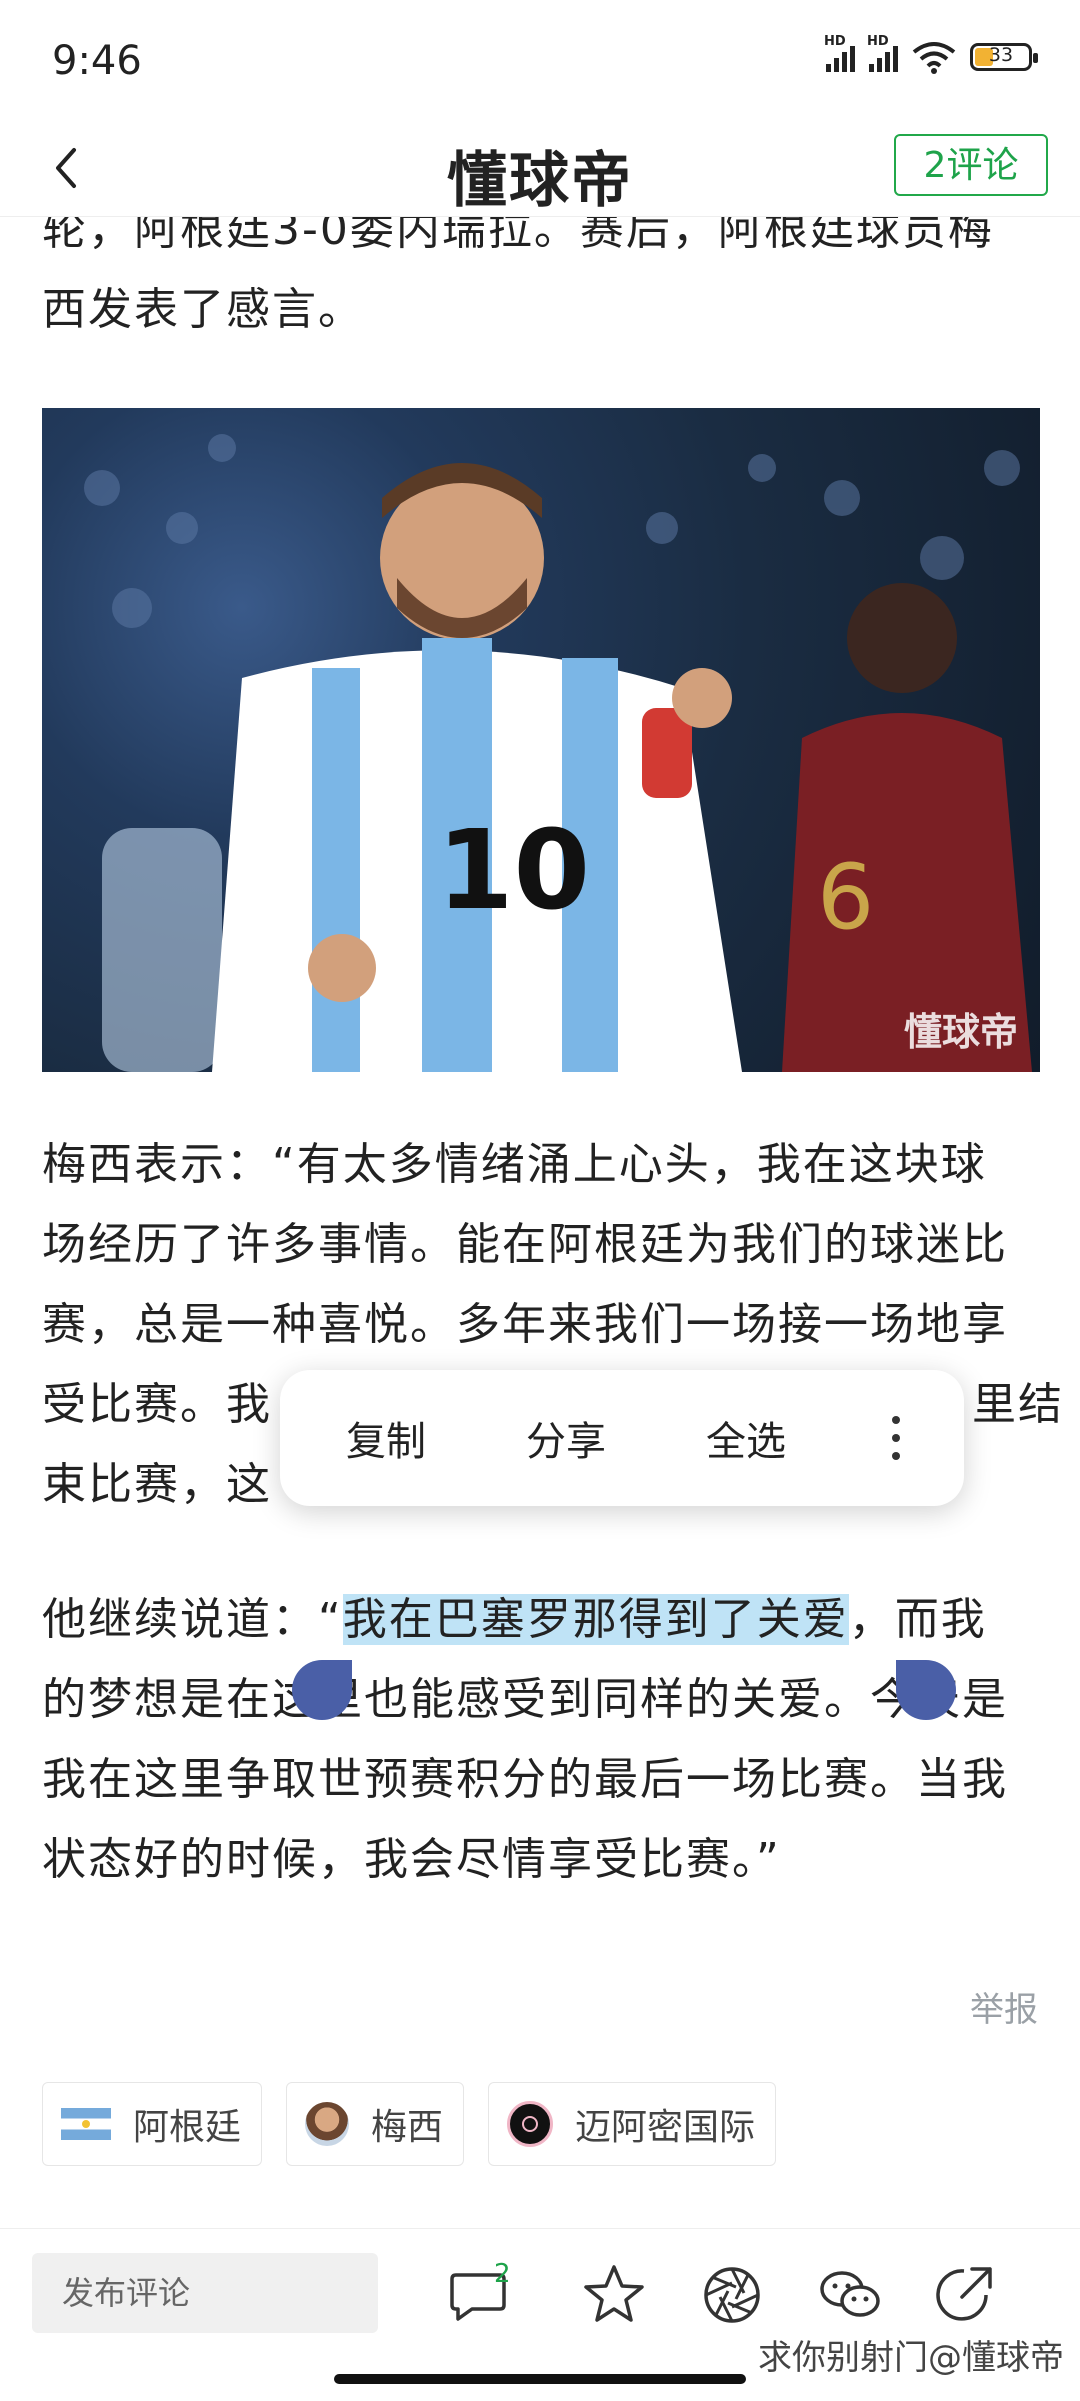 The width and height of the screenshot is (1080, 2401). What do you see at coordinates (896, 1438) in the screenshot?
I see `more-options-icon` at bounding box center [896, 1438].